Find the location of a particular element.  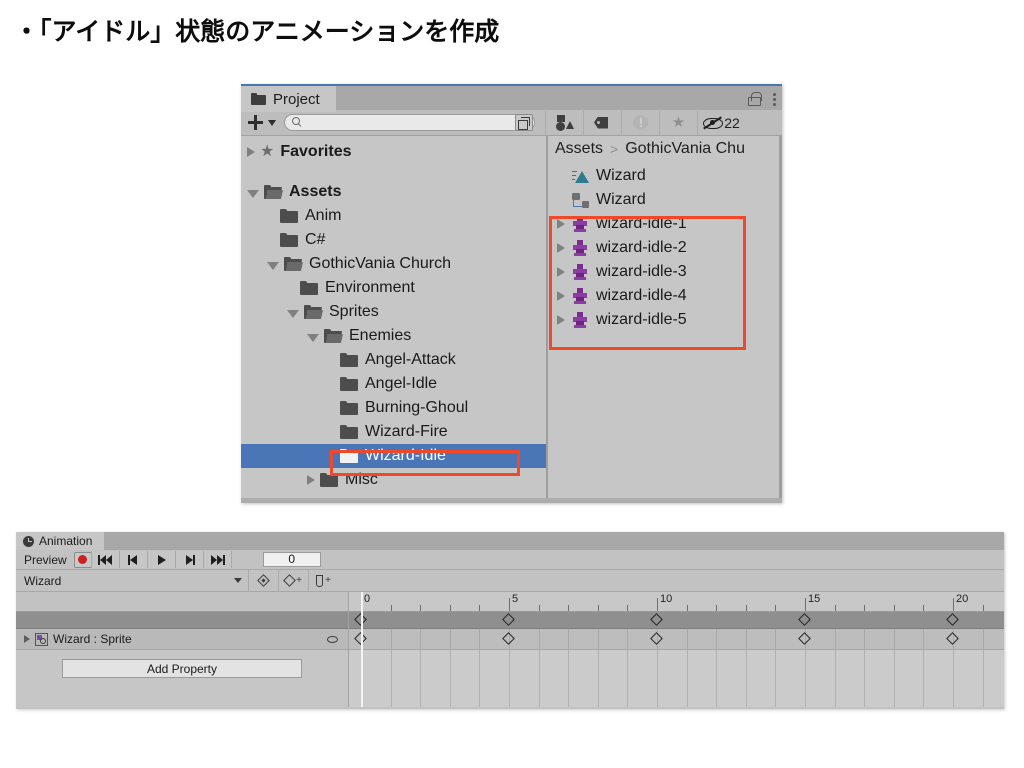

tree-item-burning-ghoul: Burning-Ghoul is located at coordinates (393, 408).